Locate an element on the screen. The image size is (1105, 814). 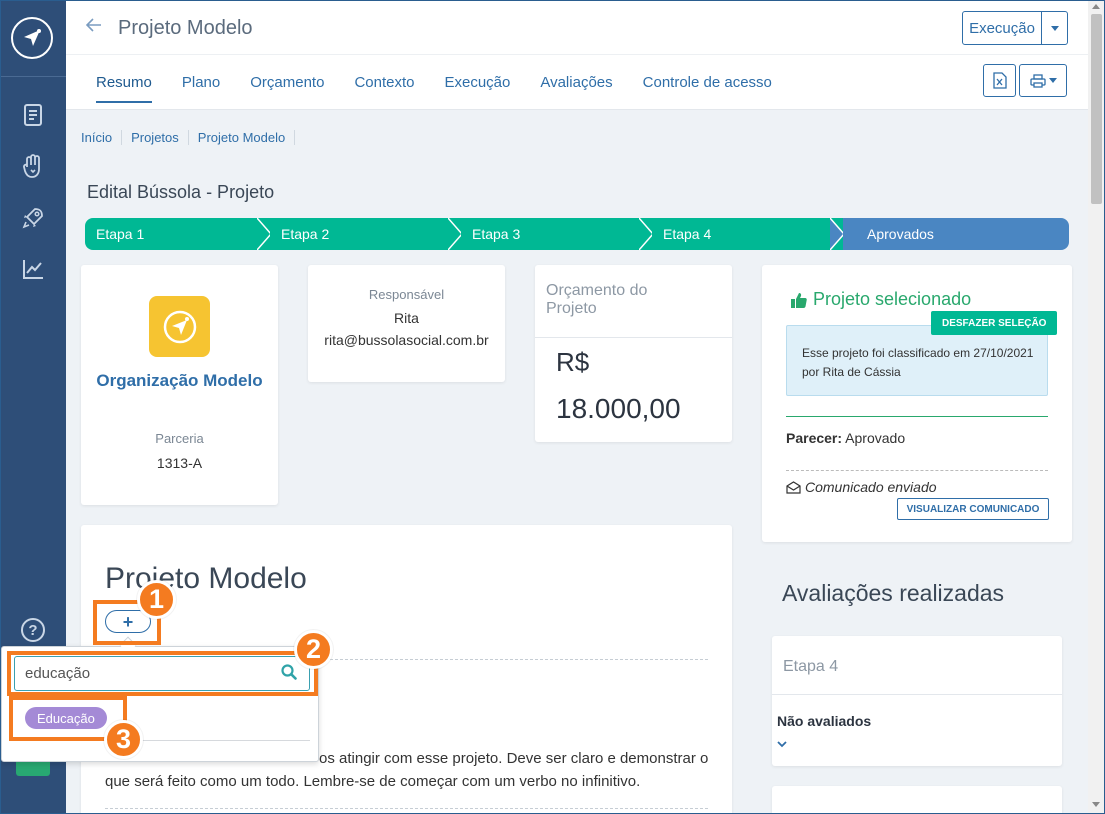
excel-file-icon is located at coordinates (999, 80).